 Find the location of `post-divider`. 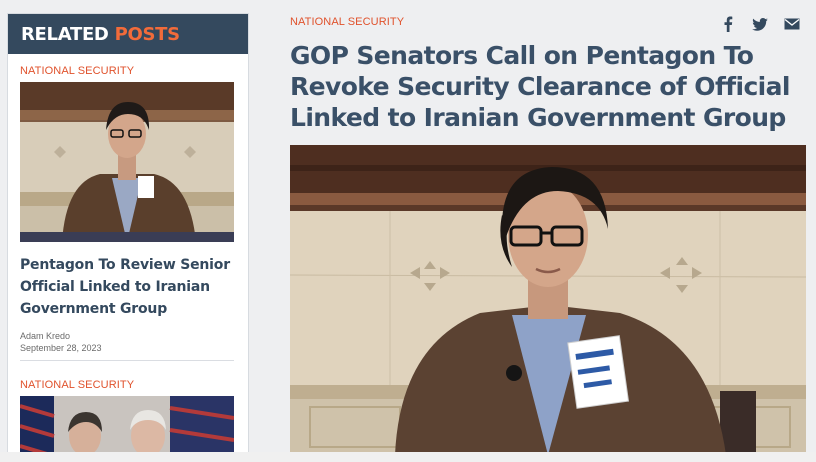

post-divider is located at coordinates (127, 360).